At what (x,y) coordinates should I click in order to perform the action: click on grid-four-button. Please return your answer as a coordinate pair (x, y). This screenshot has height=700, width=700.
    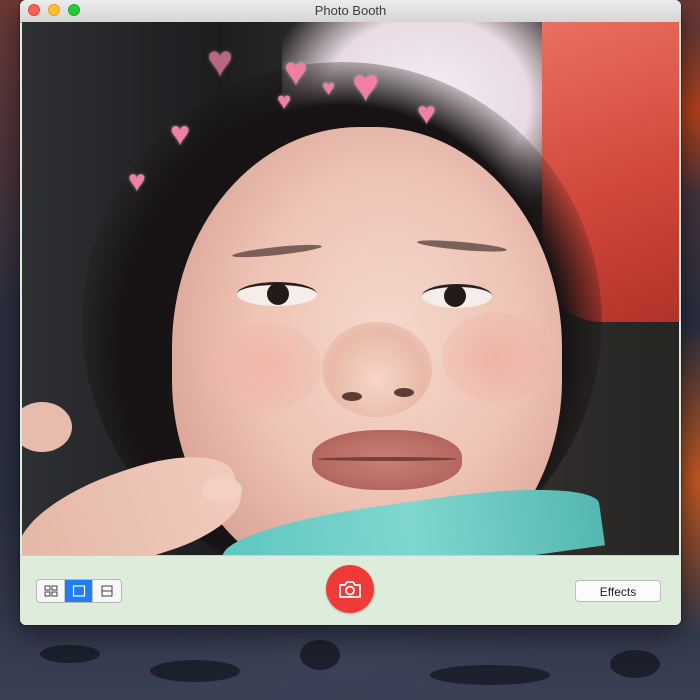
    Looking at the image, I should click on (51, 591).